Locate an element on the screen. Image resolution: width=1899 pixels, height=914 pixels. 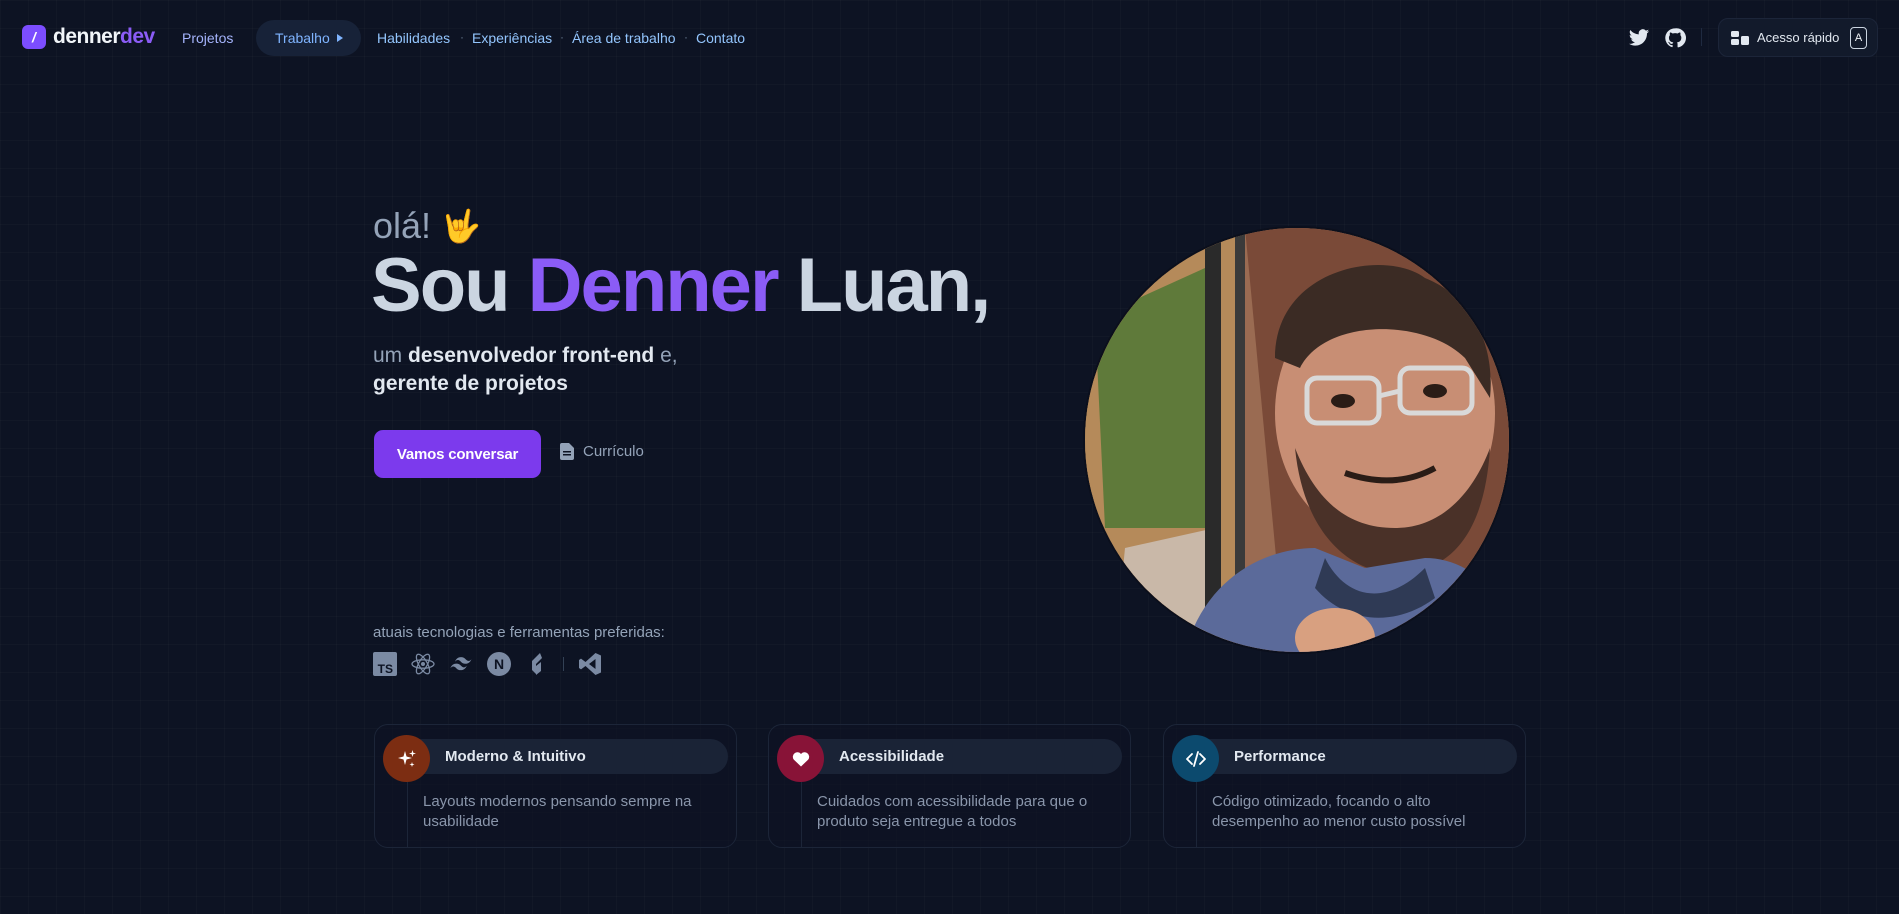
quick-access-icon is located at coordinates (1740, 37).